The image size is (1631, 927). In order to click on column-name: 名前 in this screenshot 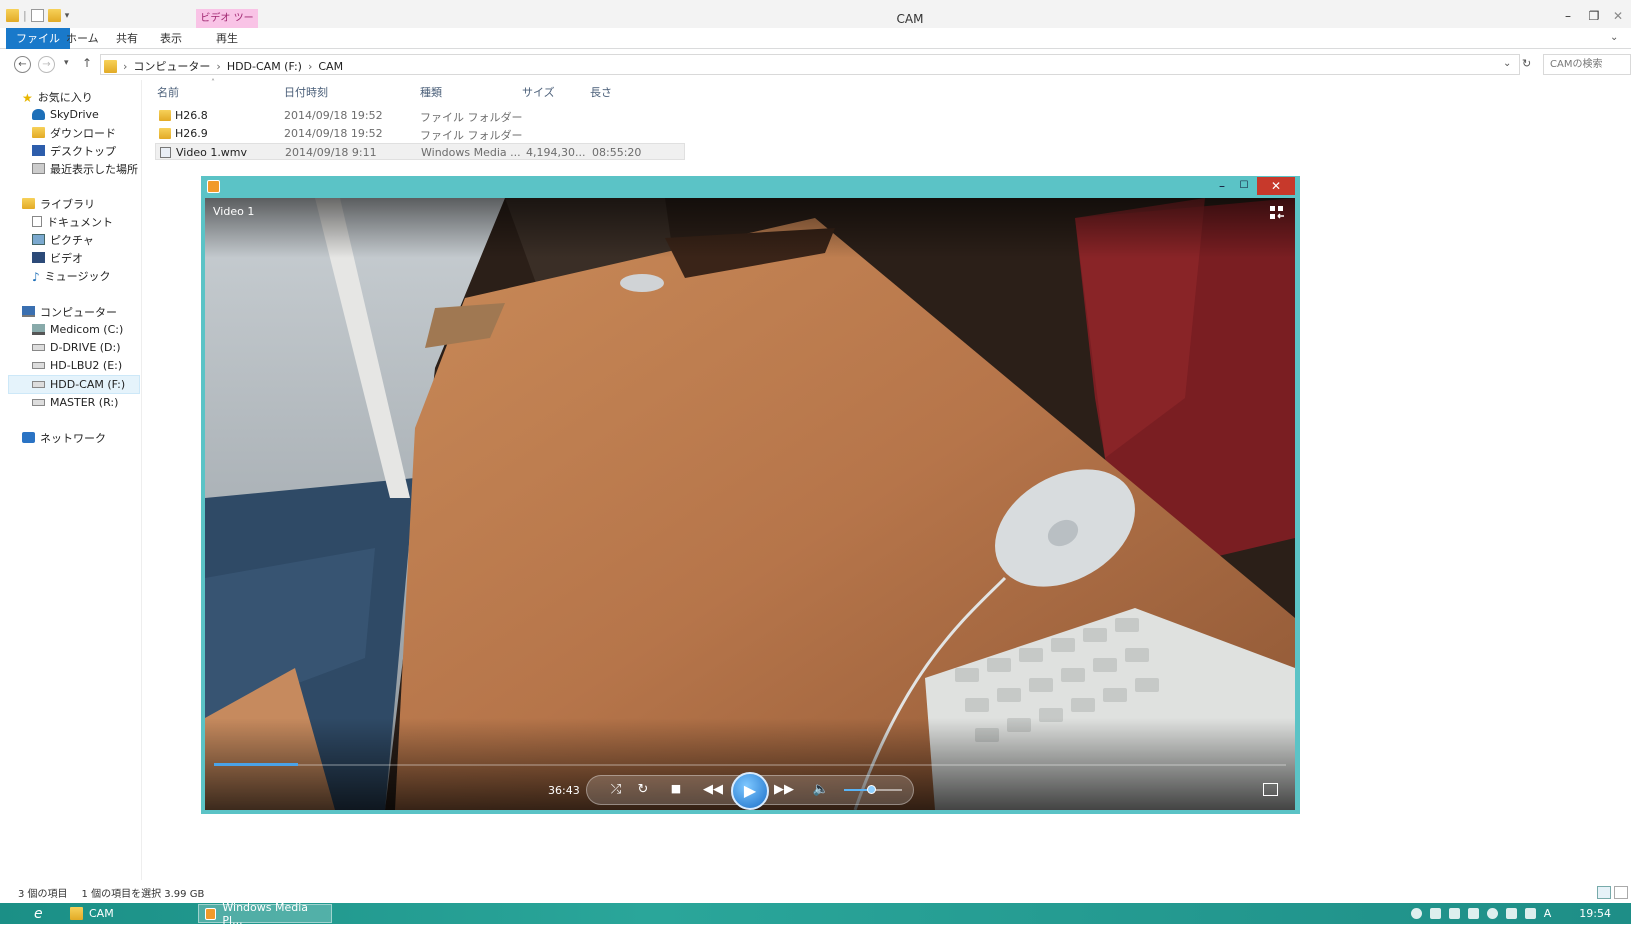, I will do `click(168, 92)`.